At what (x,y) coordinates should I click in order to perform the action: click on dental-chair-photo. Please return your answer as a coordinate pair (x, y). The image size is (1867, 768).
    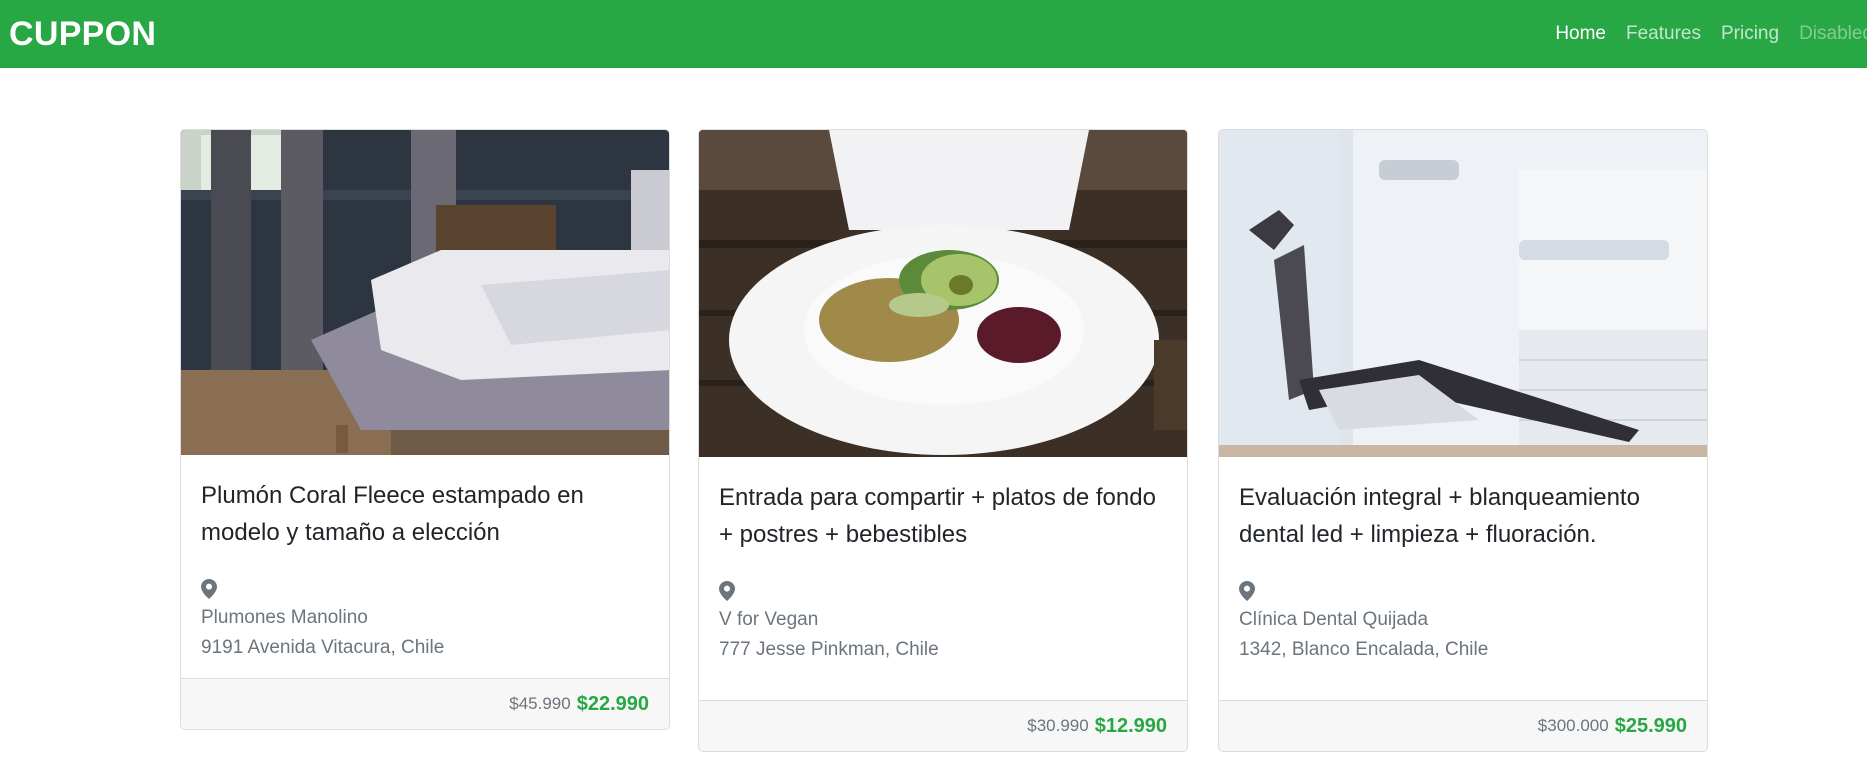
    Looking at the image, I should click on (1463, 293).